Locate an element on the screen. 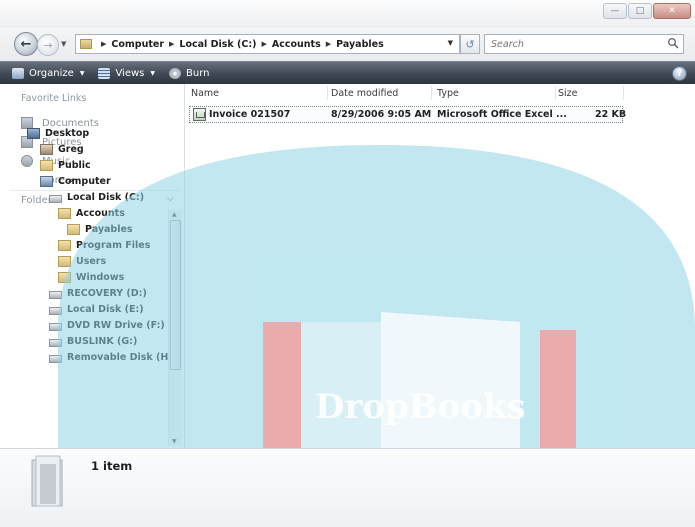 The image size is (695, 527). tree-item-label: Program Files is located at coordinates (113, 245).